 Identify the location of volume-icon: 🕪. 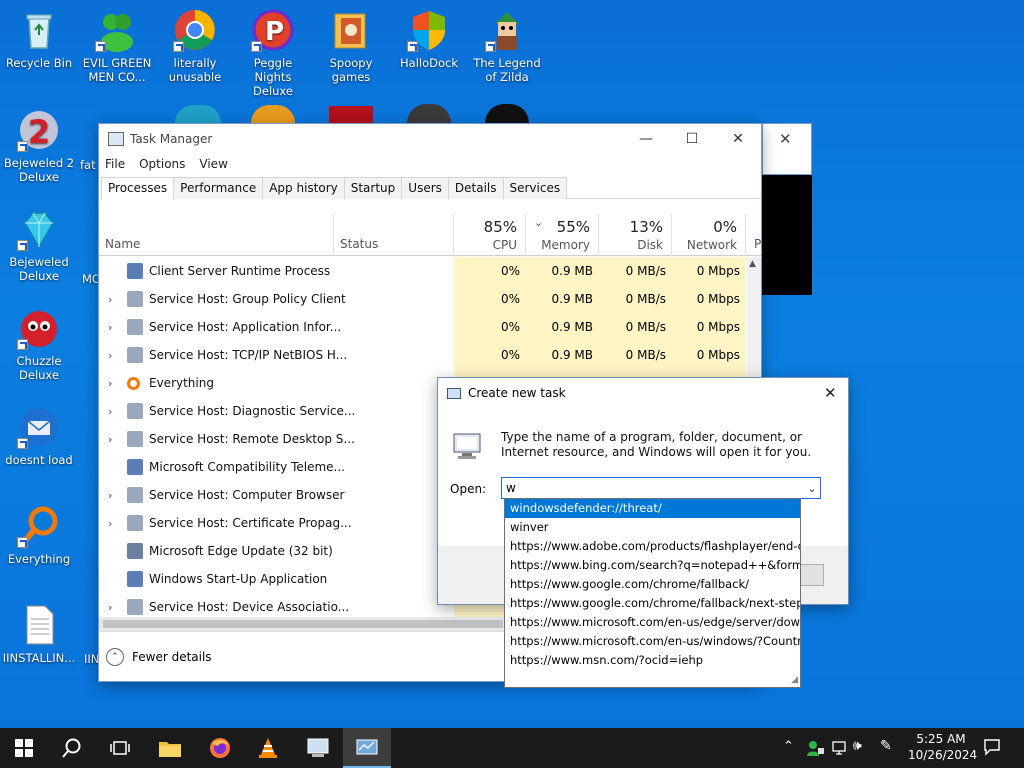
(857, 746).